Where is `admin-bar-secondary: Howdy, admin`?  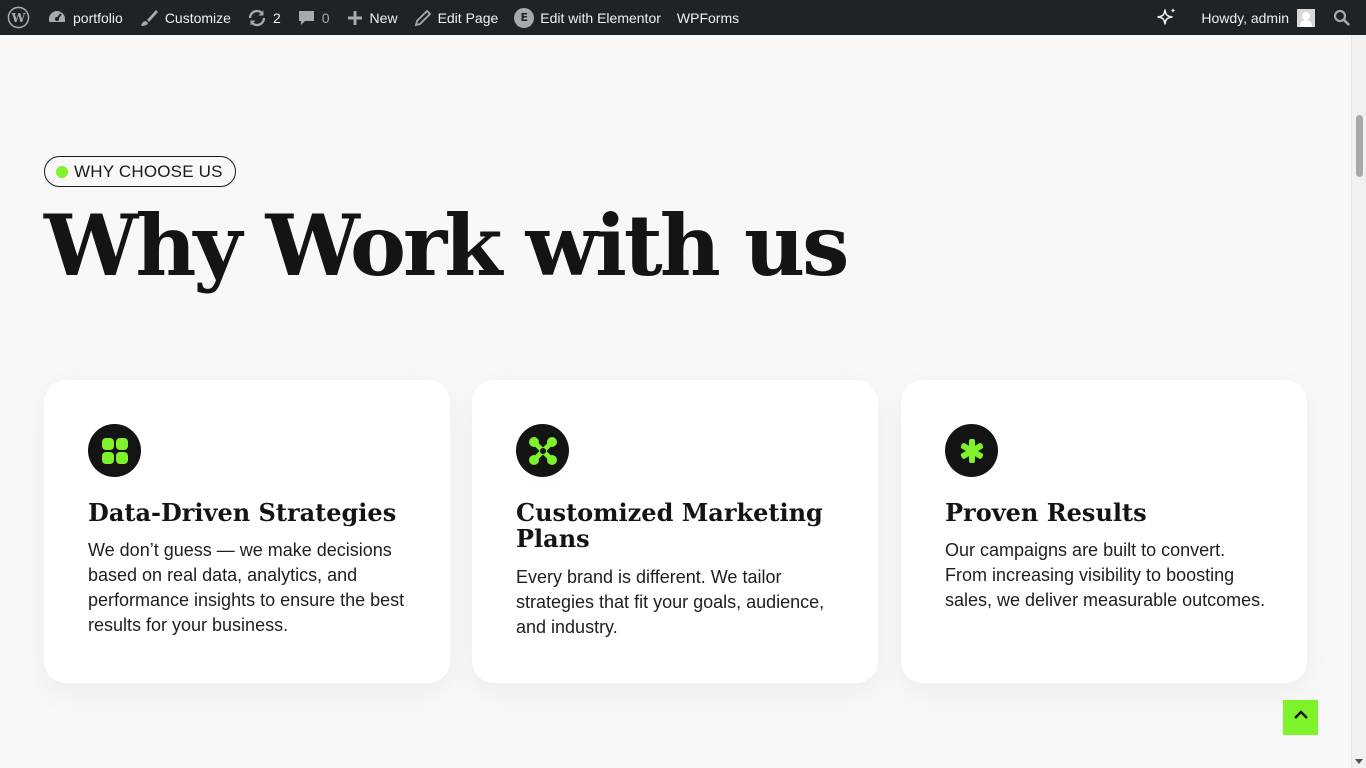 admin-bar-secondary: Howdy, admin is located at coordinates (1256, 17).